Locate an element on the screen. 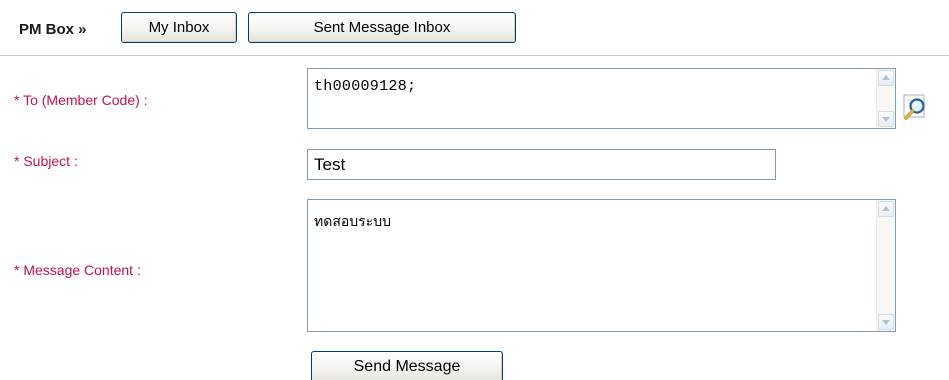 The height and width of the screenshot is (380, 949). content-scrollbar is located at coordinates (885, 265).